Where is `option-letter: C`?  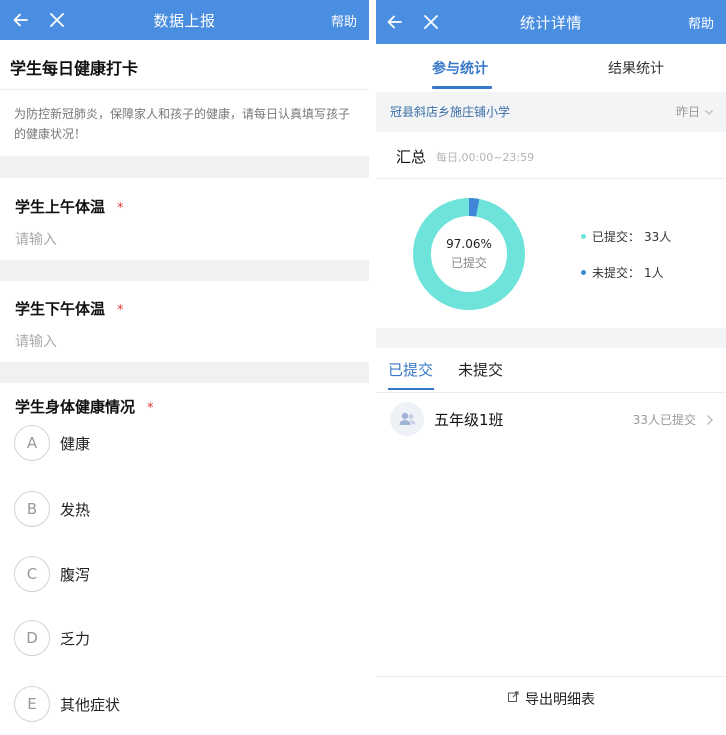 option-letter: C is located at coordinates (32, 574).